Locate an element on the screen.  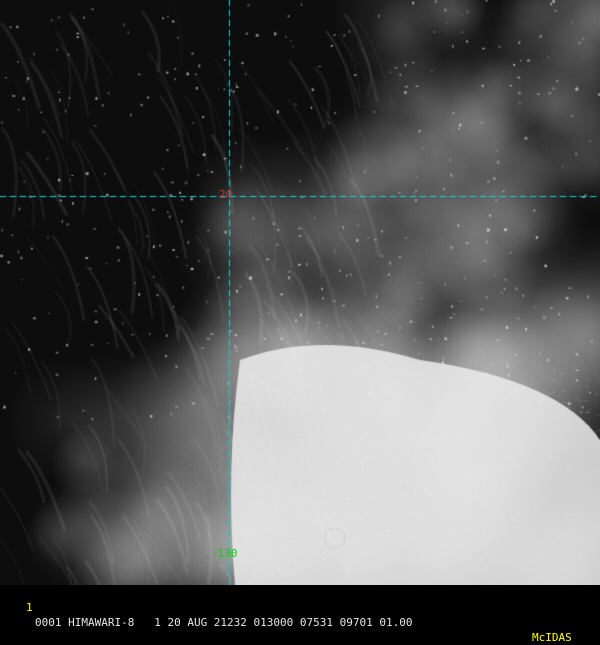
frame-number: 1 is located at coordinates (29, 607).